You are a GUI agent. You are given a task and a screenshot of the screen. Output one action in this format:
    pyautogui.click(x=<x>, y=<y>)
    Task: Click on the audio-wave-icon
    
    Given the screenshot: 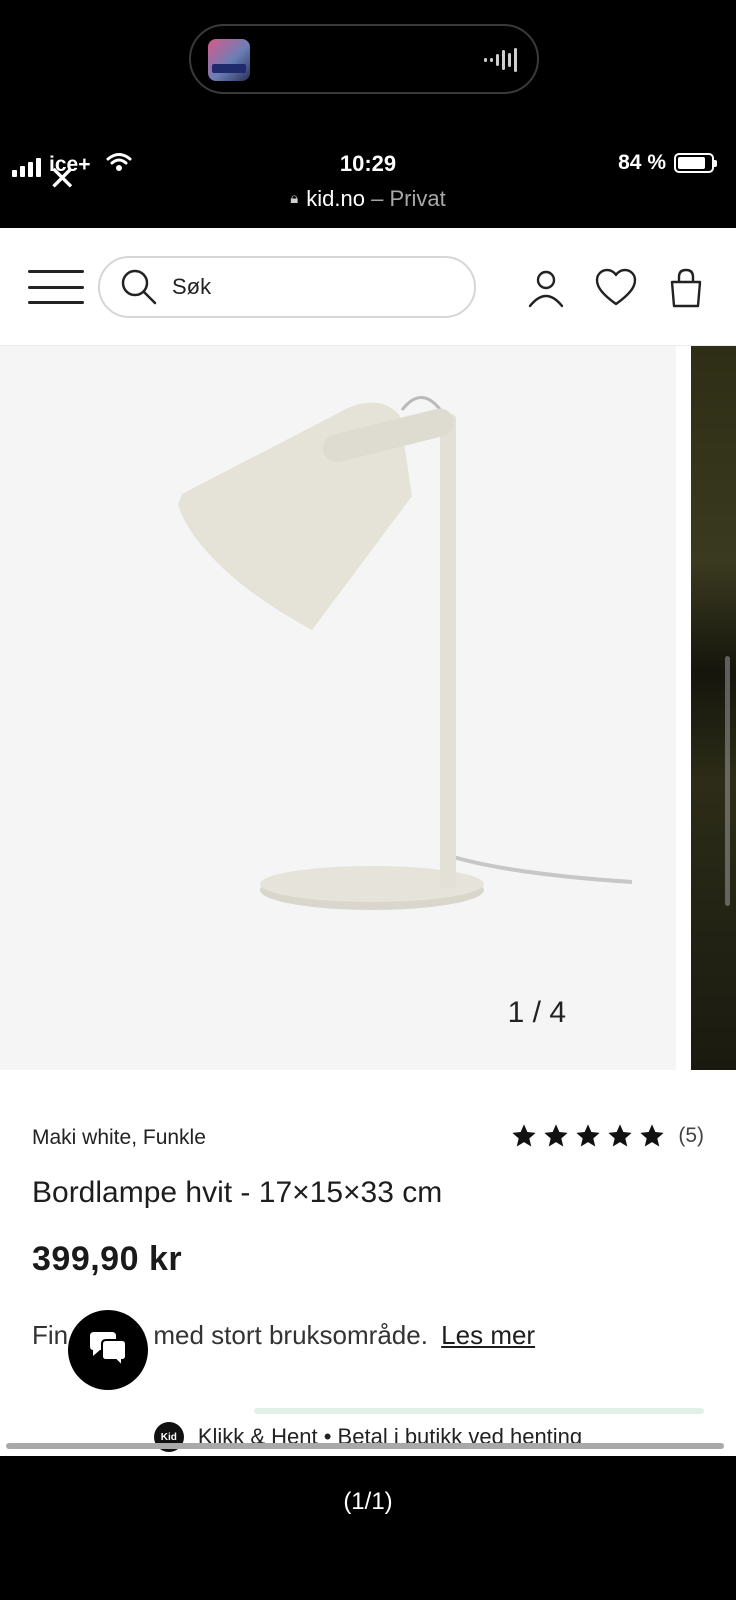 What is the action you would take?
    pyautogui.click(x=500, y=60)
    